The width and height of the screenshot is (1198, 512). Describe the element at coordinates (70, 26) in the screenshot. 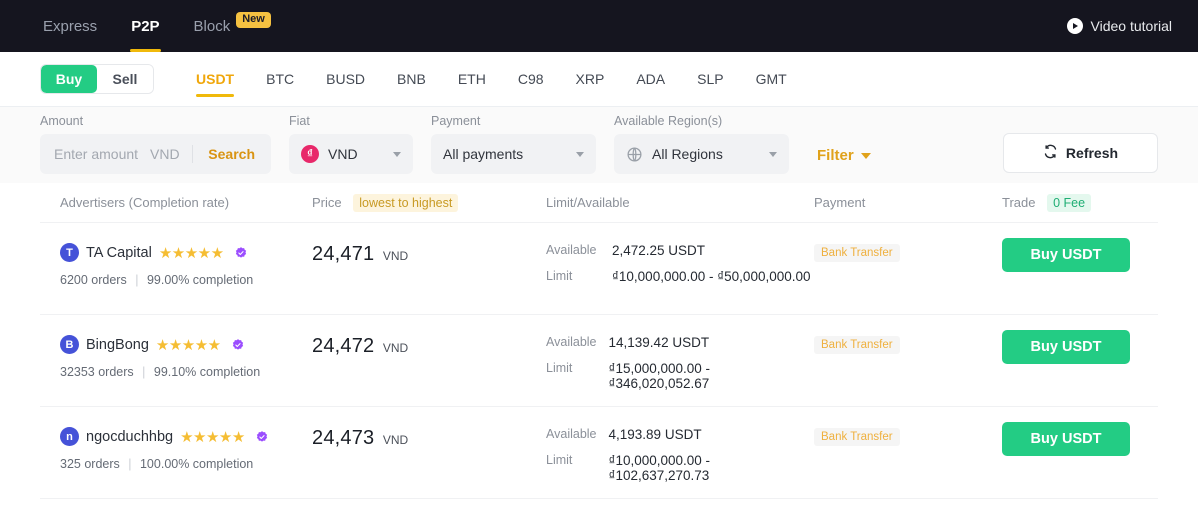

I see `nav-item-express: Express` at that location.